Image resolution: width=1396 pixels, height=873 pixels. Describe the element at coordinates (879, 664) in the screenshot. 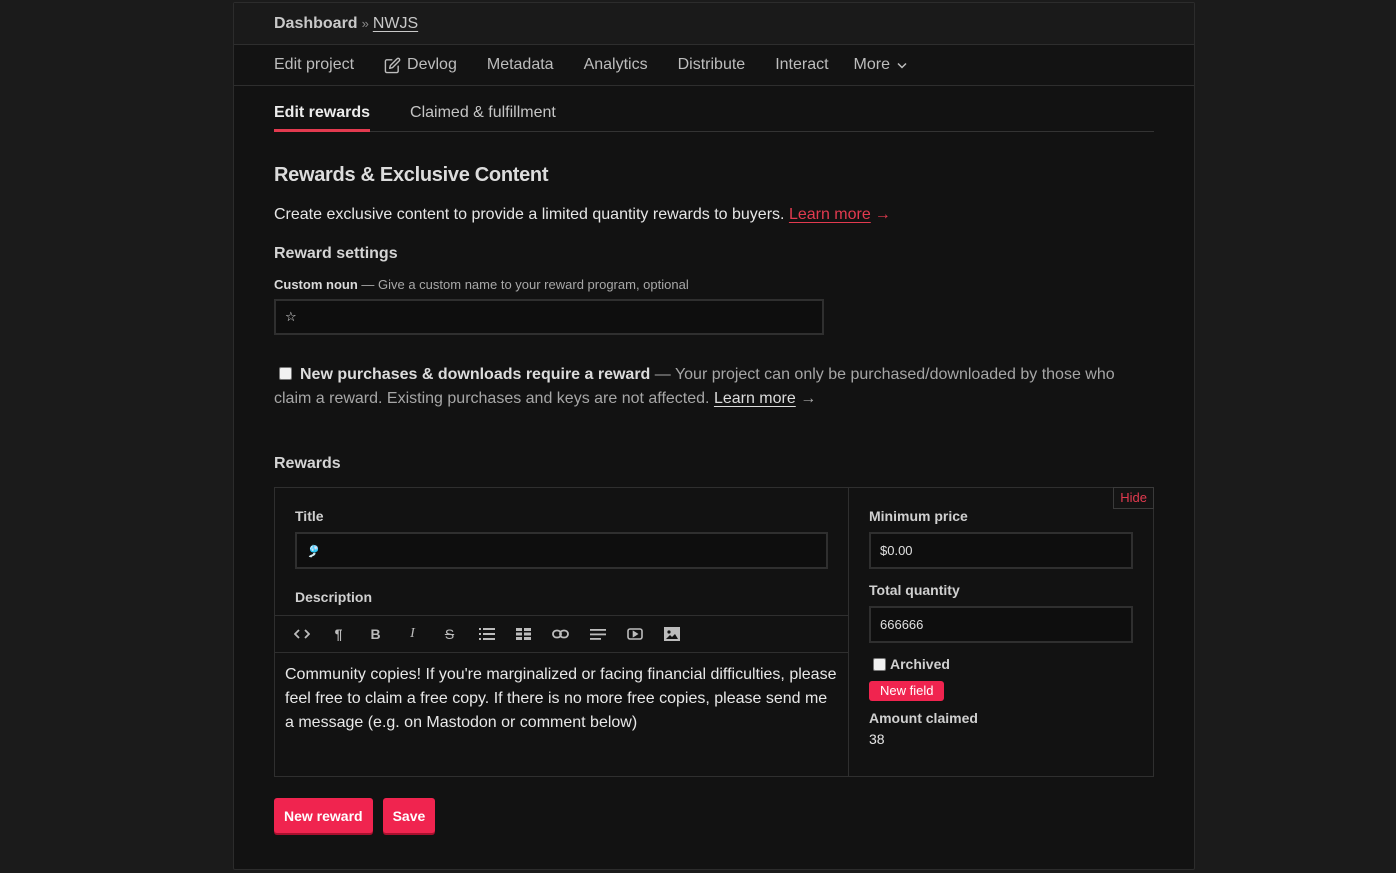

I see `archived-checkbox` at that location.